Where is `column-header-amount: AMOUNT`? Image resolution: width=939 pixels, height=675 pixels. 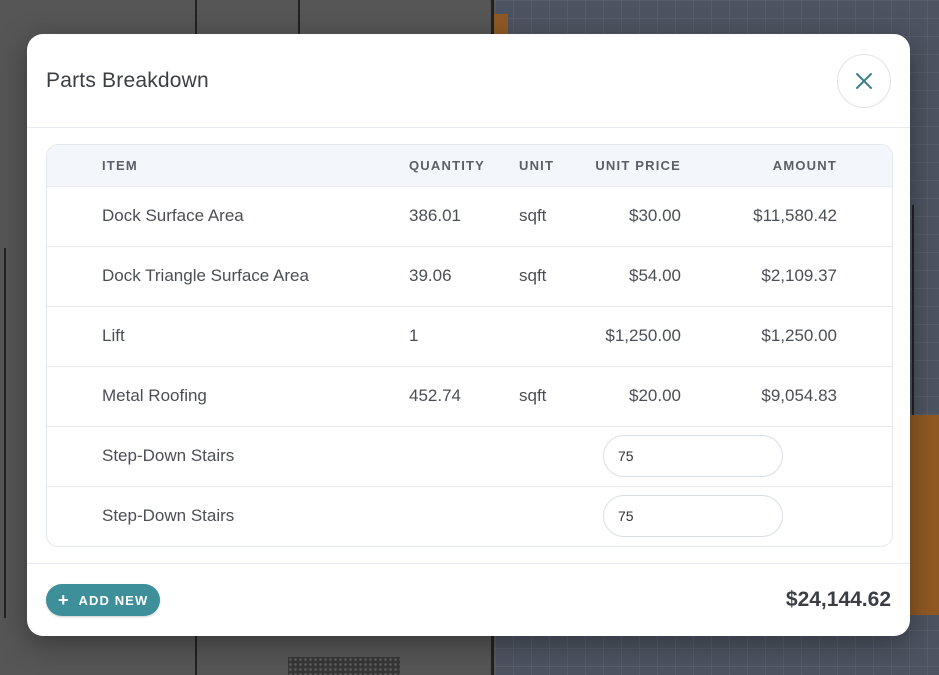 column-header-amount: AMOUNT is located at coordinates (804, 165).